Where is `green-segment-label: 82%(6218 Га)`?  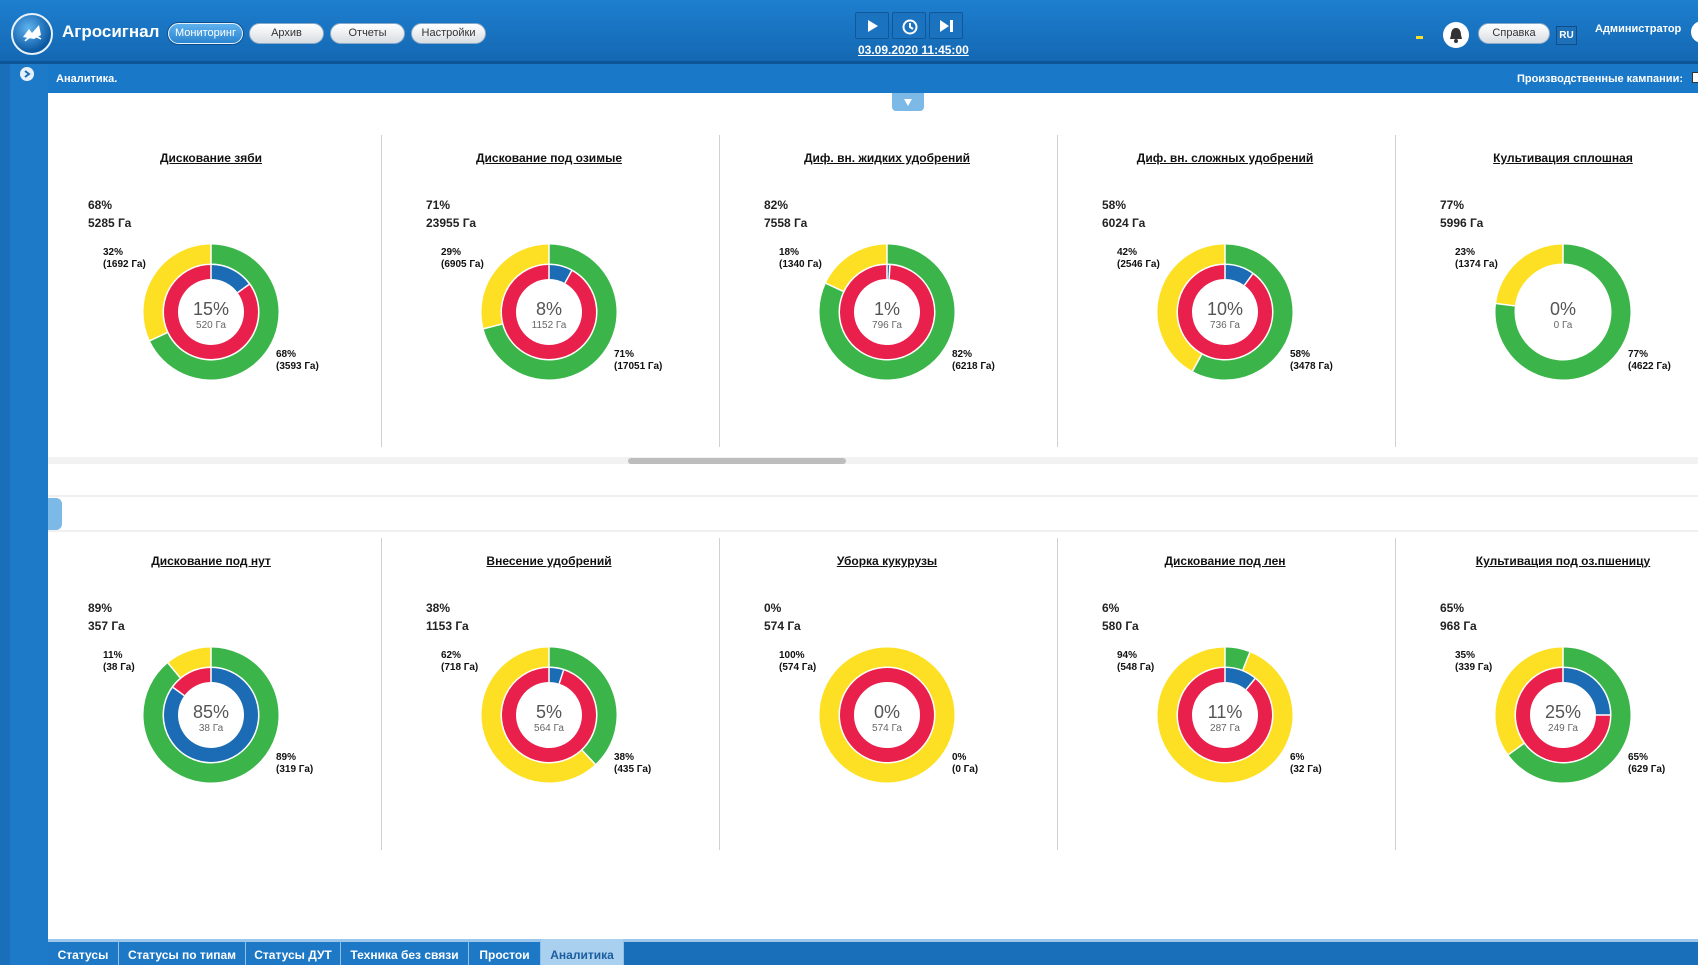
green-segment-label: 82%(6218 Га) is located at coordinates (973, 361).